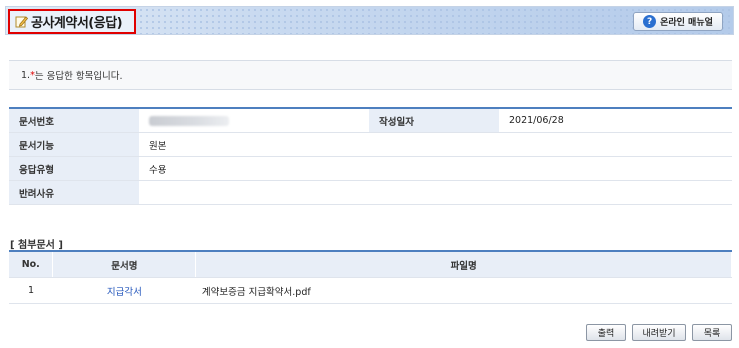 The height and width of the screenshot is (348, 739). I want to click on page-title-box: 공사계약서(응답), so click(72, 21).